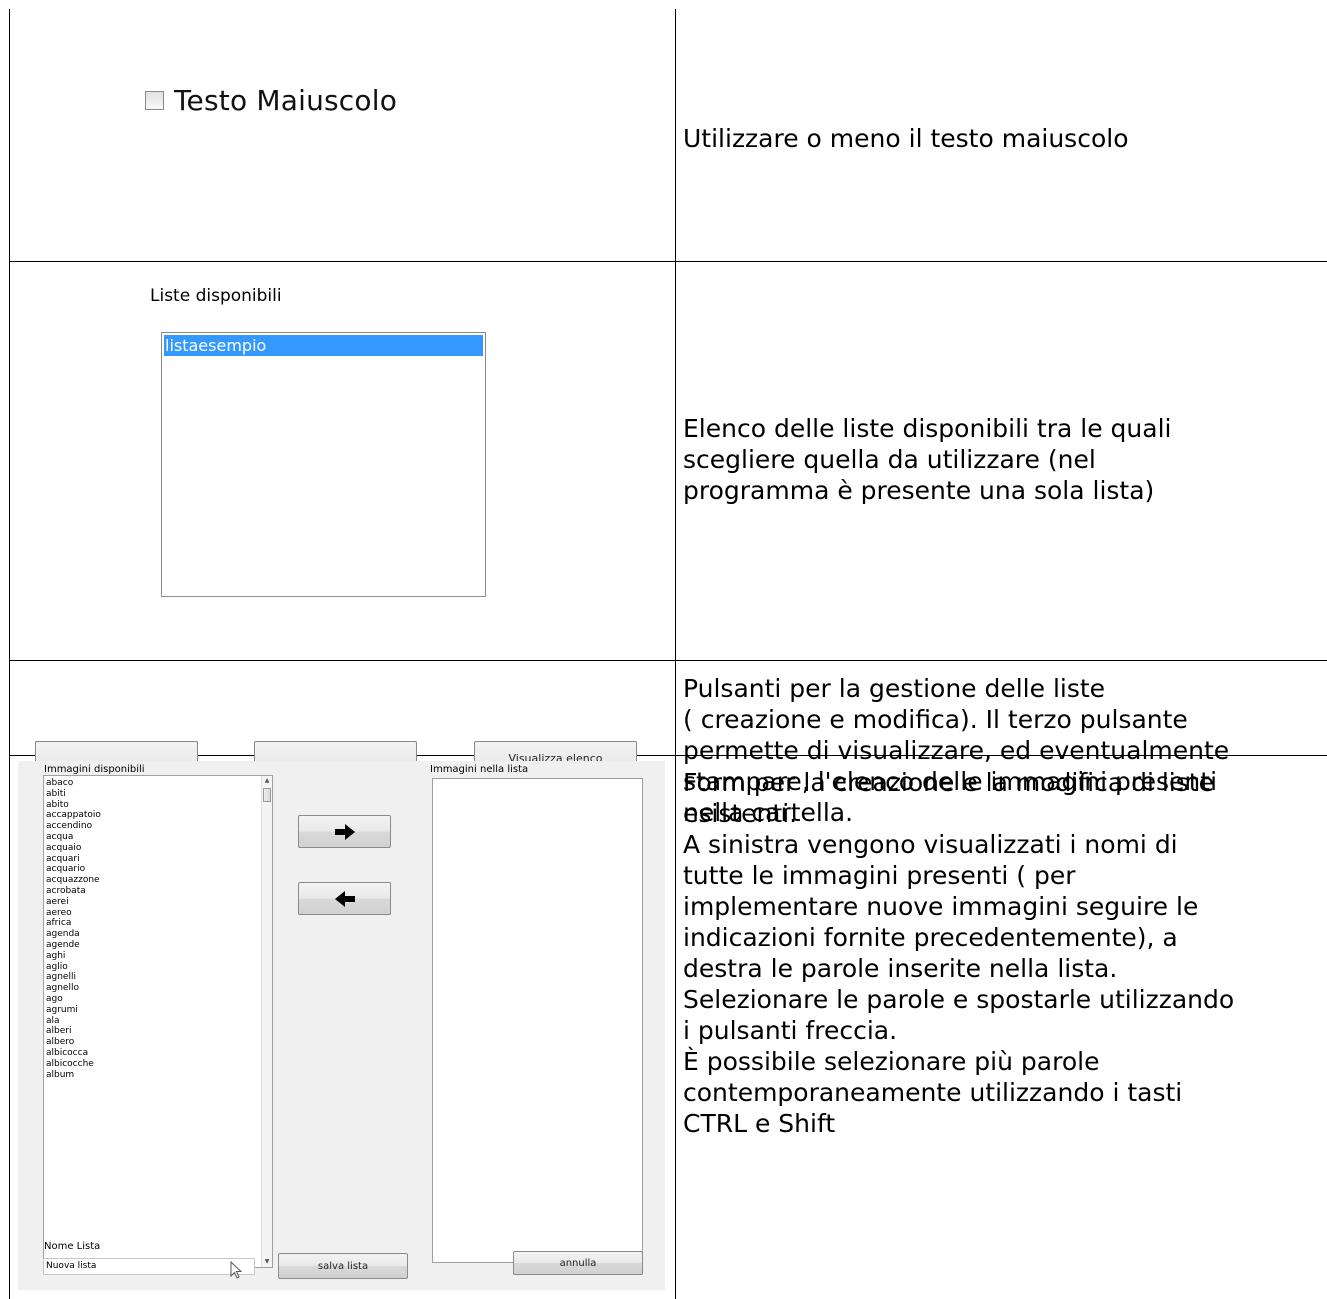  Describe the element at coordinates (216, 296) in the screenshot. I see `available-lists-label: Liste disponibili` at that location.